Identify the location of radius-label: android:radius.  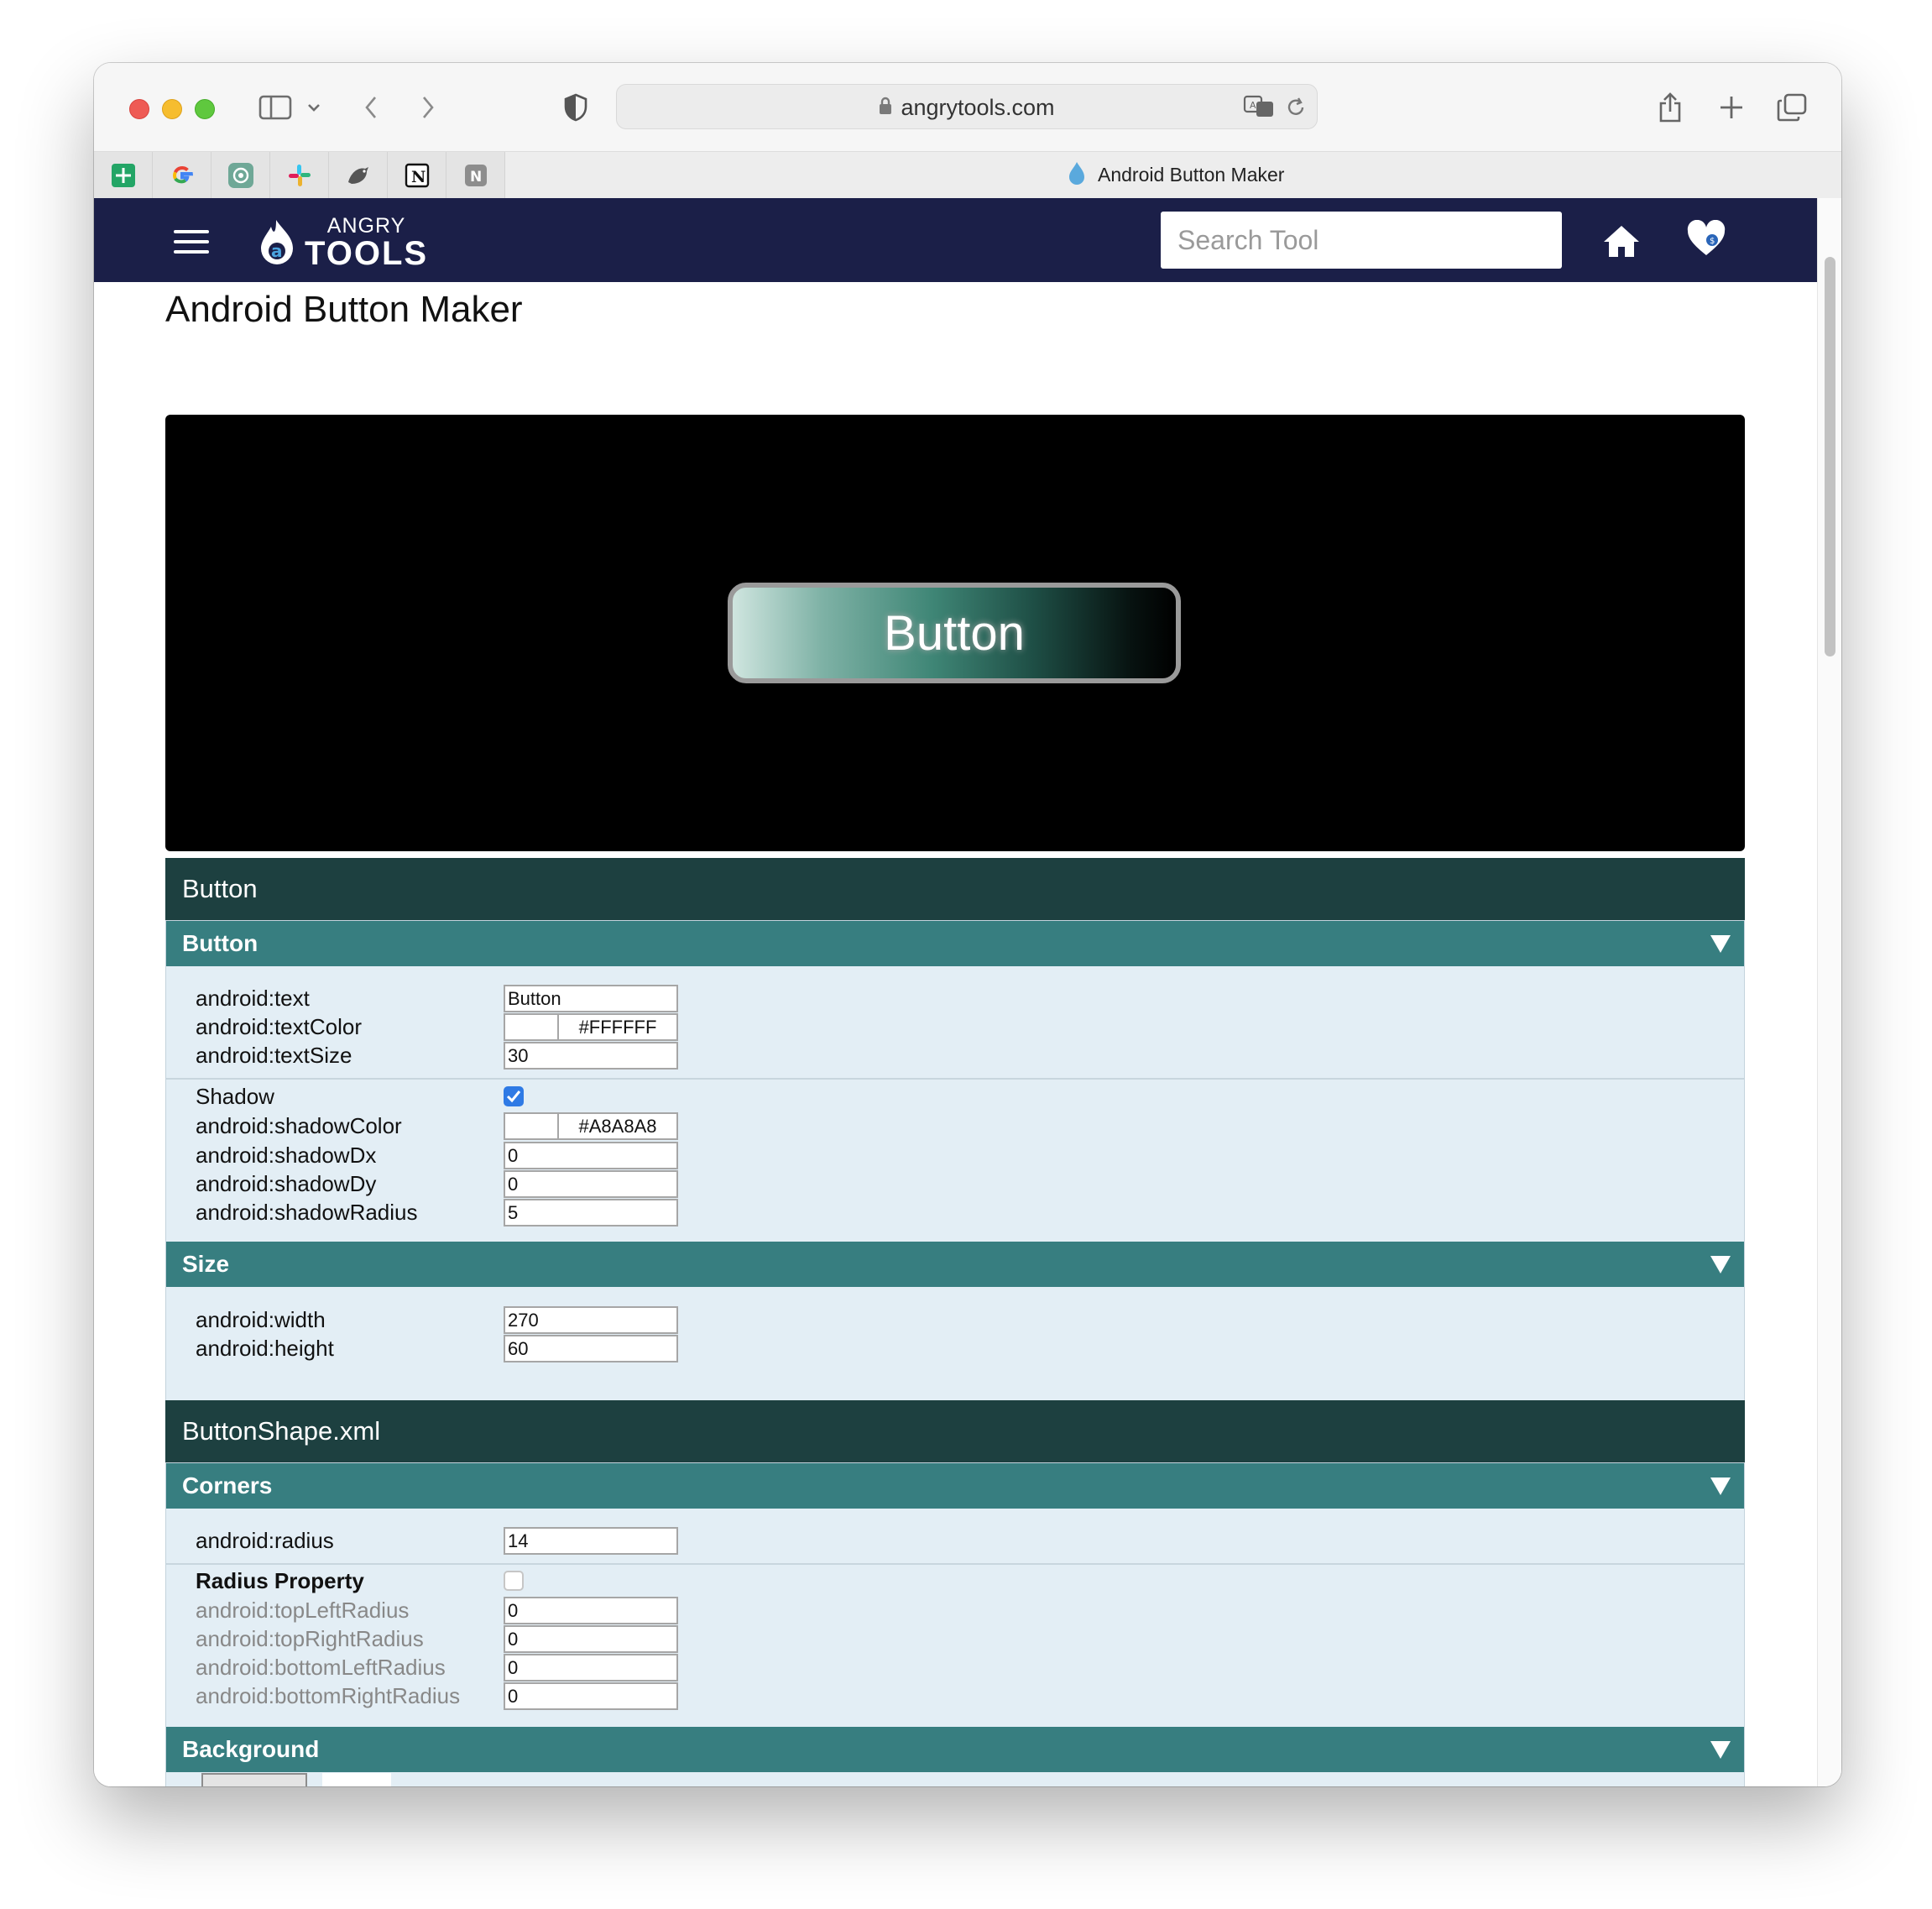
(265, 1540).